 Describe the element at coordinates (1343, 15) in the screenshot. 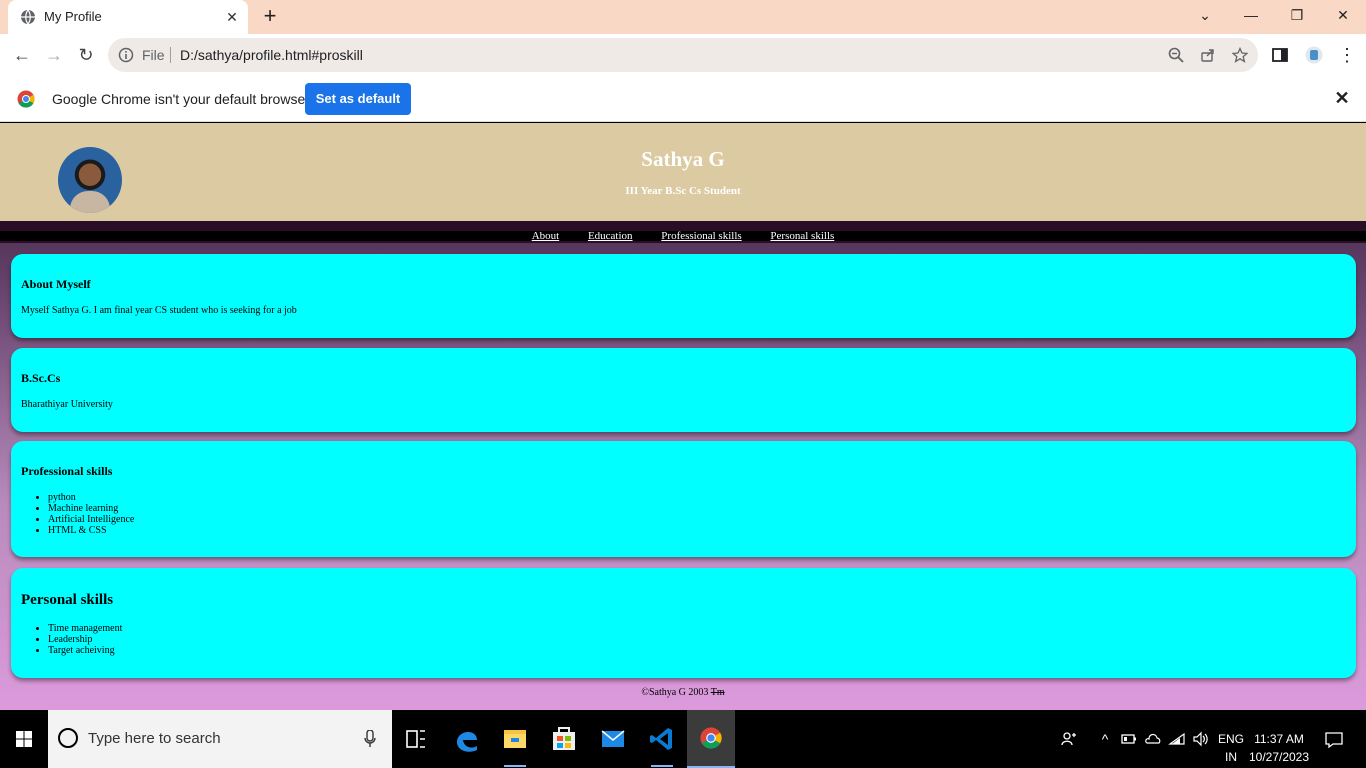

I see `close-window-button: ✕` at that location.